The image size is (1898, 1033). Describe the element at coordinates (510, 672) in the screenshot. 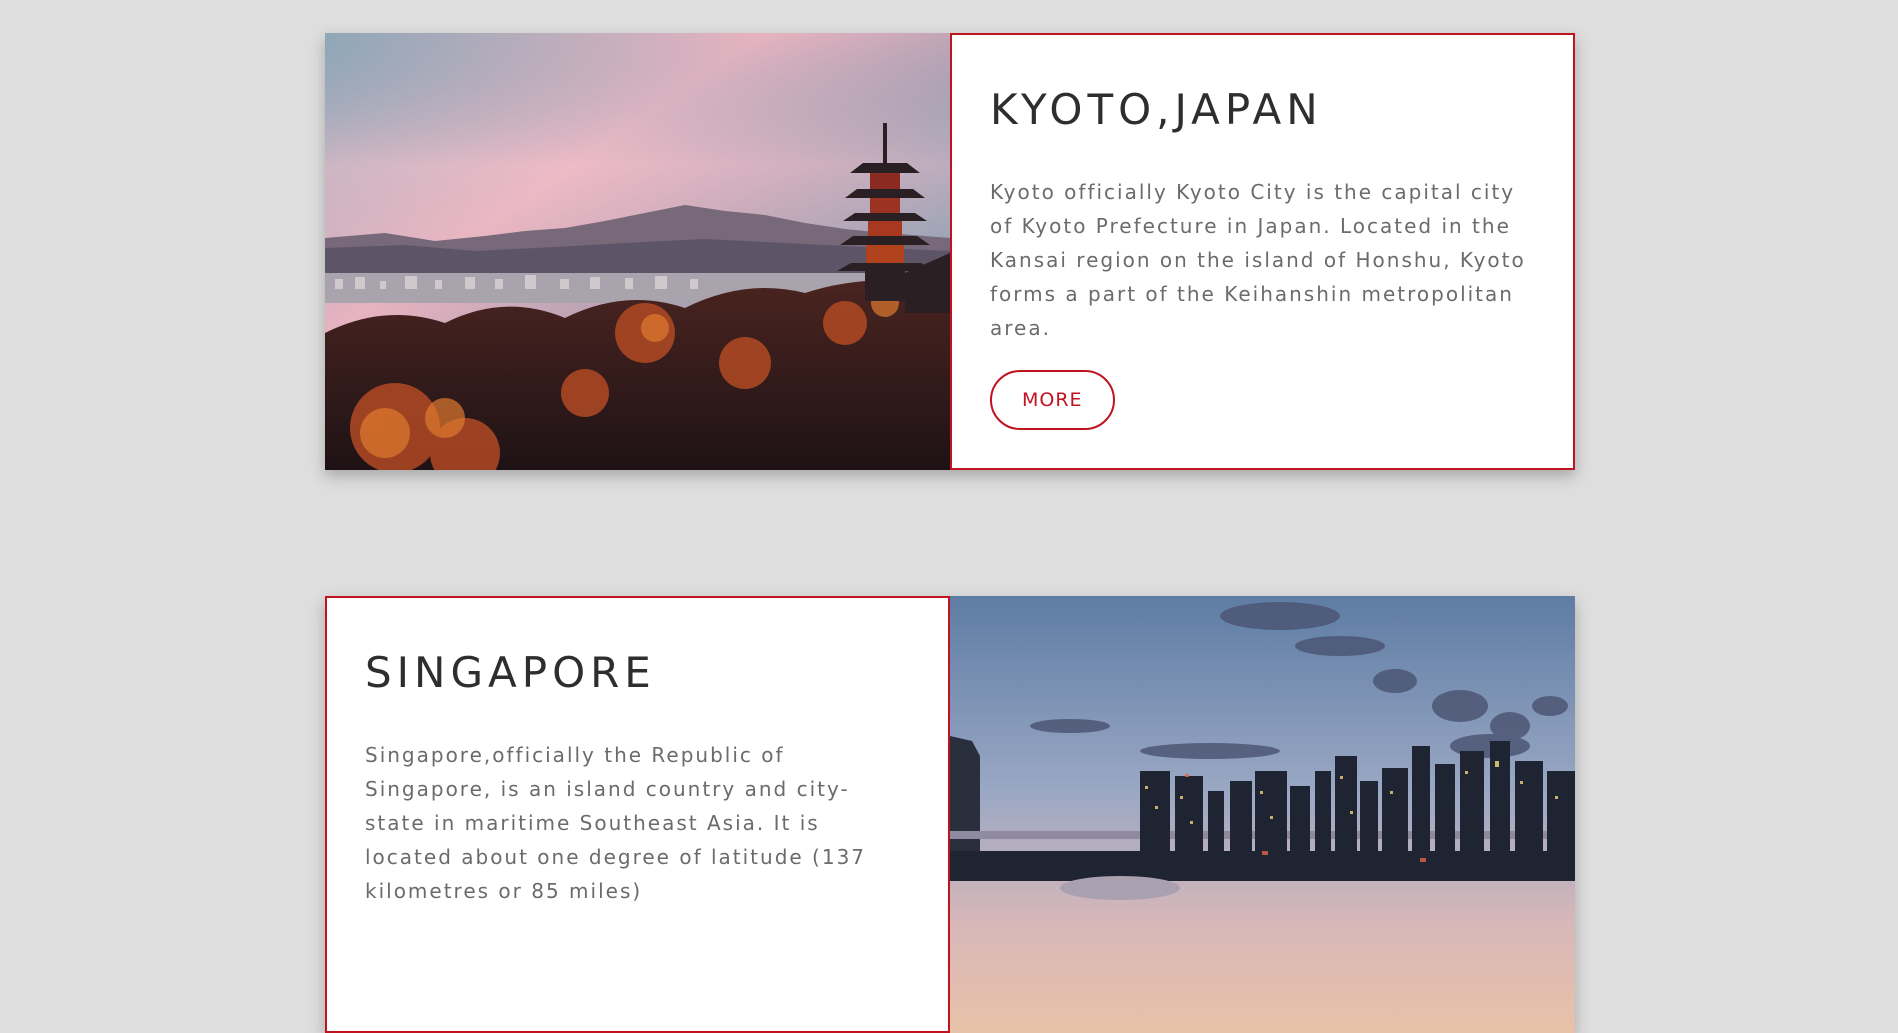

I see `card-title: SINGAPORE` at that location.